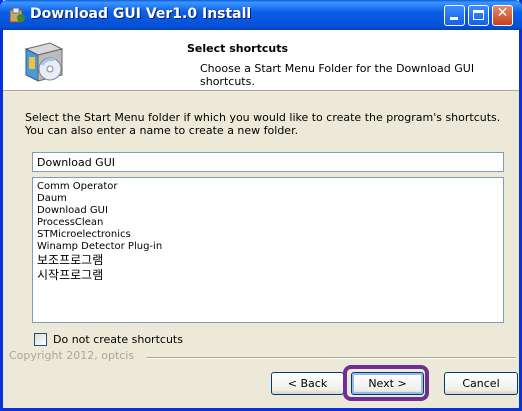  Describe the element at coordinates (268, 223) in the screenshot. I see `folder-list-item: ProcessClean` at that location.